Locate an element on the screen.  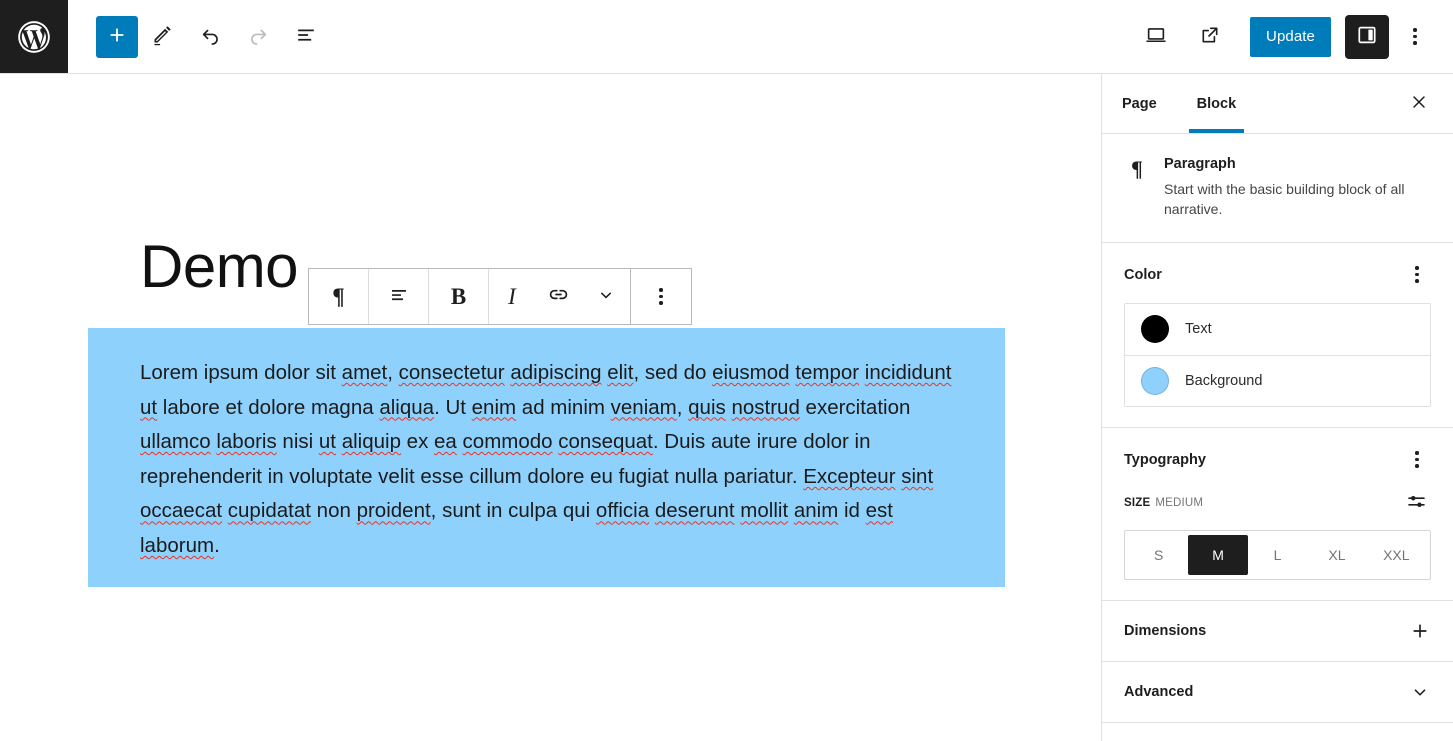
typography-panel-options-button is located at coordinates (1417, 460).